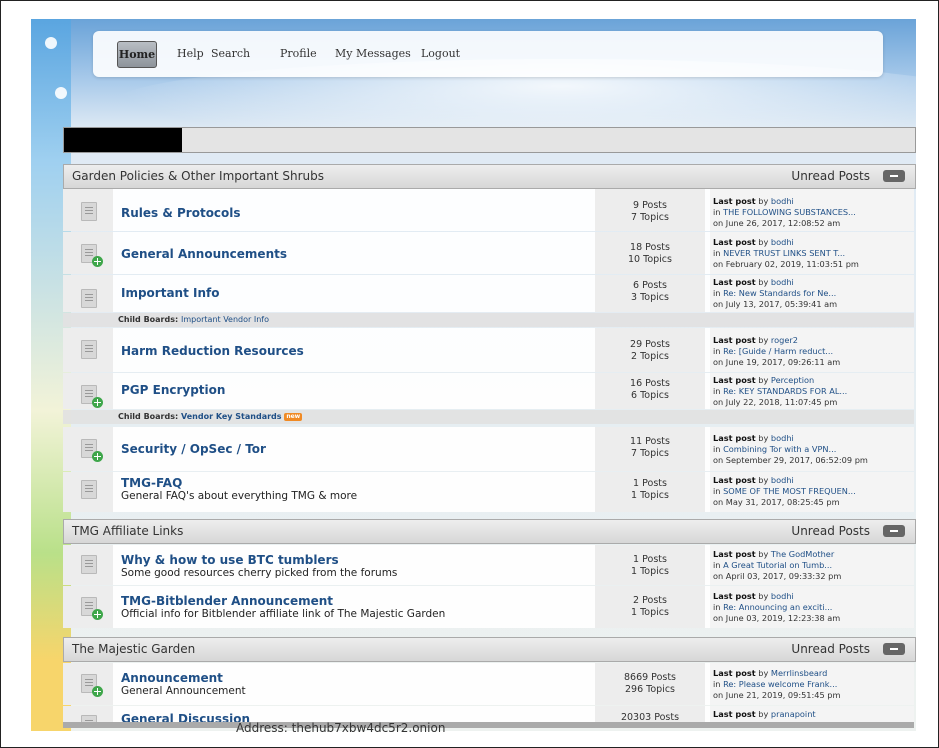 This screenshot has height=748, width=939. What do you see at coordinates (802, 554) in the screenshot?
I see `last-post-author: The GodMother` at bounding box center [802, 554].